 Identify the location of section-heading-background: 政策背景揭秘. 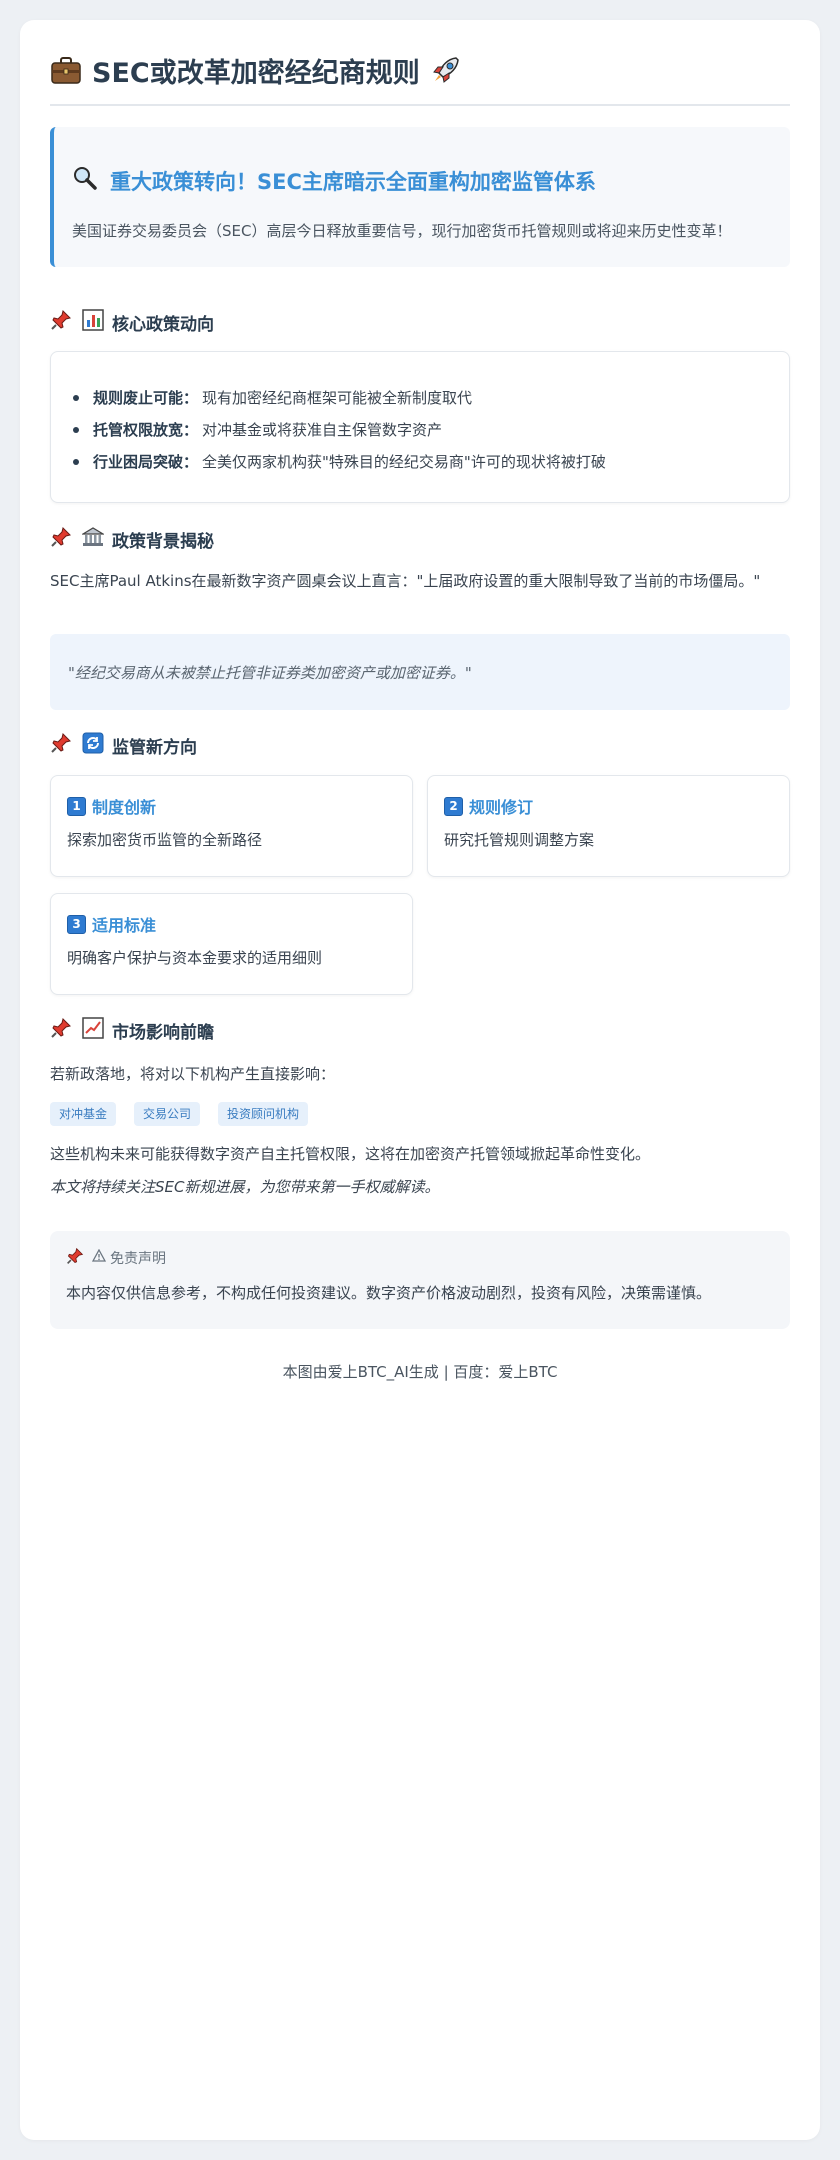
(132, 539).